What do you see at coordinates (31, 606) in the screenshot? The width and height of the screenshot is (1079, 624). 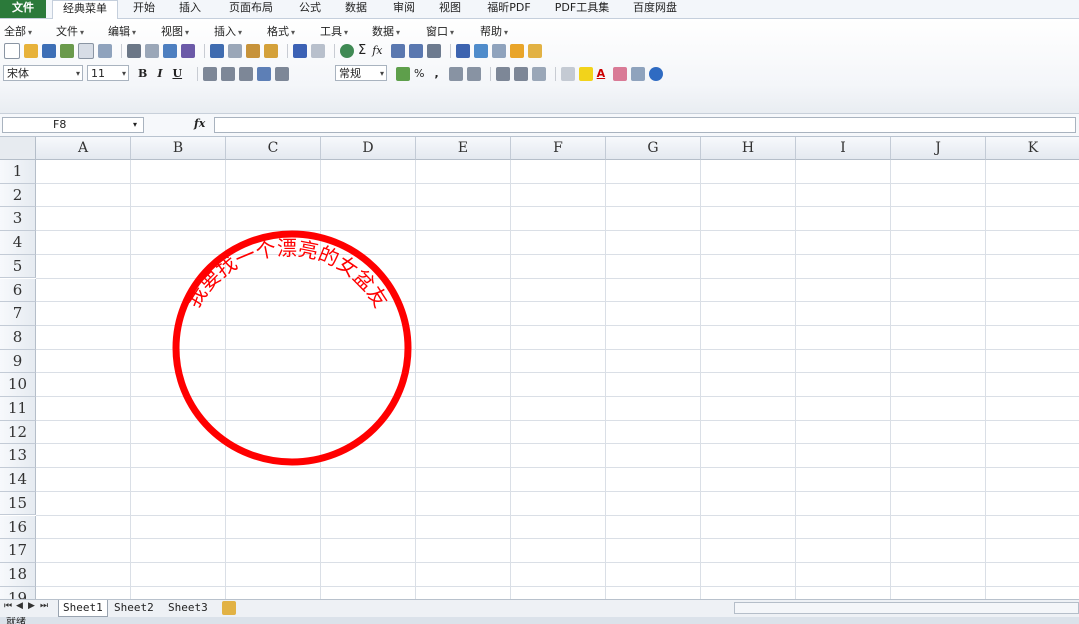 I see `next-sheet-icon: ▶` at bounding box center [31, 606].